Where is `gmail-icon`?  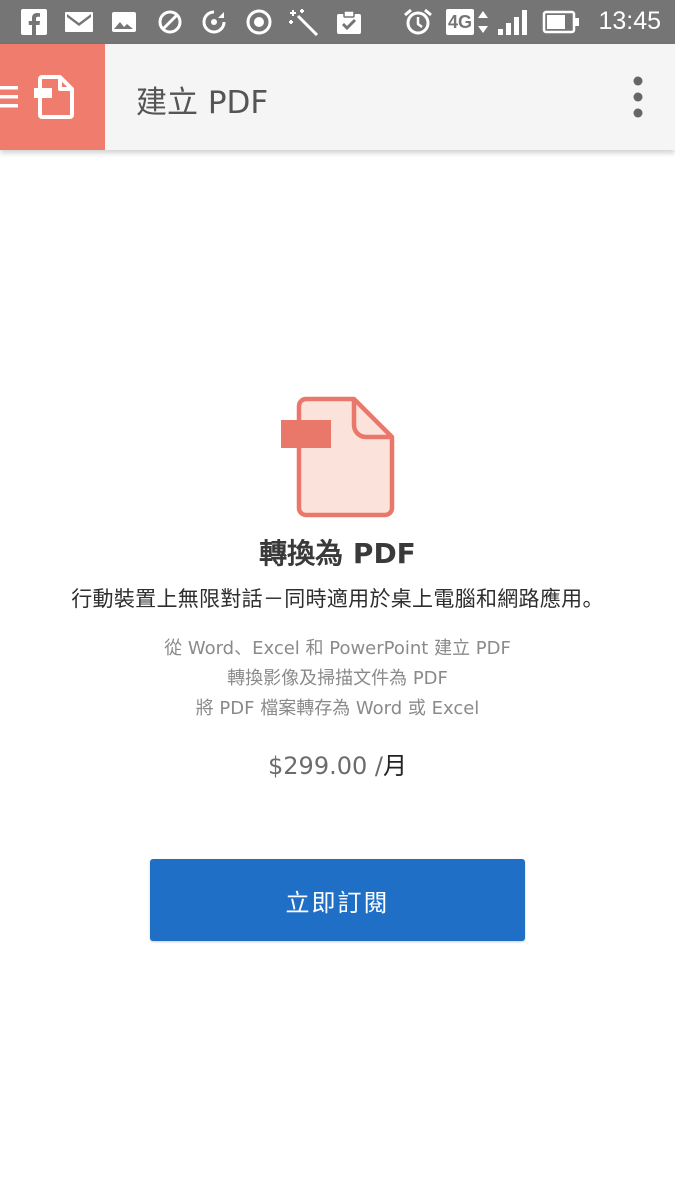 gmail-icon is located at coordinates (79, 22).